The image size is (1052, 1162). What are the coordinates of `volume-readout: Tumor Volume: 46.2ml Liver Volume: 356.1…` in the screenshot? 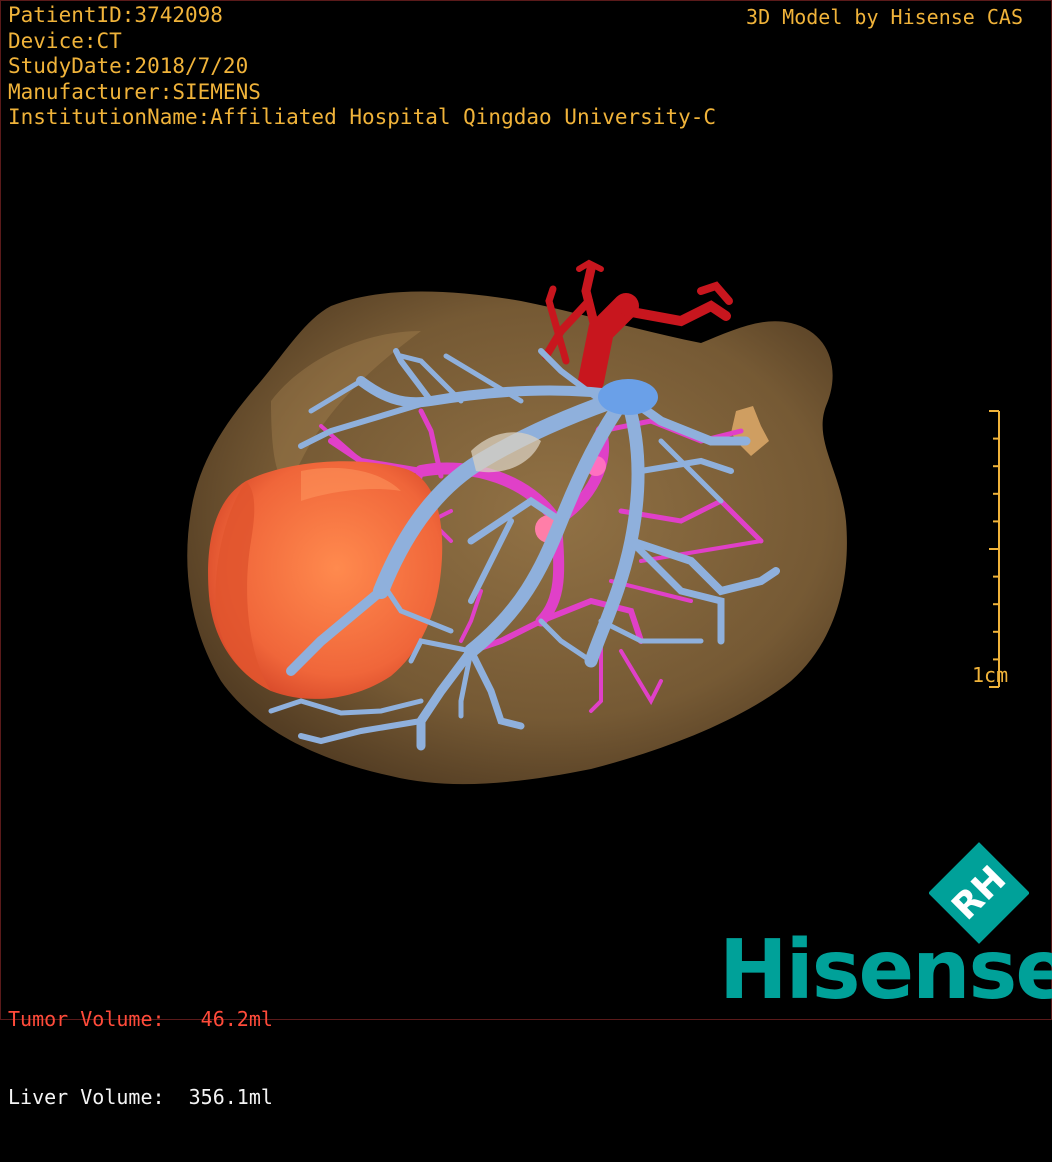 It's located at (140, 1058).